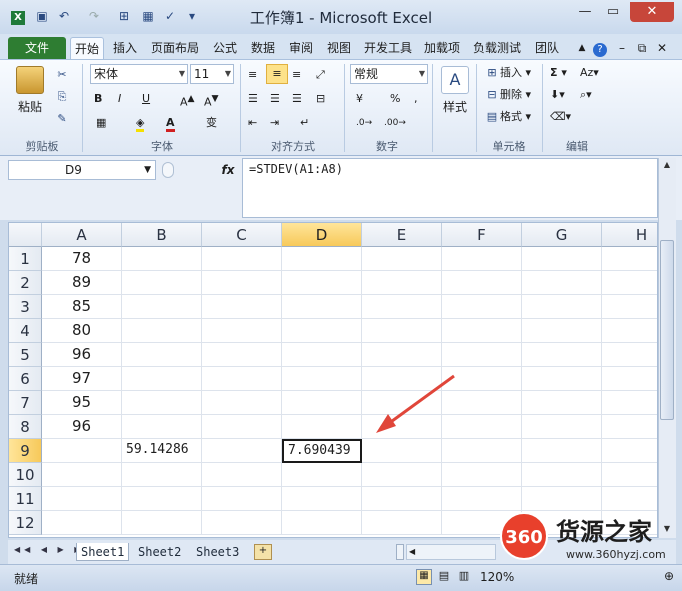 The width and height of the screenshot is (682, 591). What do you see at coordinates (421, 400) in the screenshot?
I see `arrow-shaft` at bounding box center [421, 400].